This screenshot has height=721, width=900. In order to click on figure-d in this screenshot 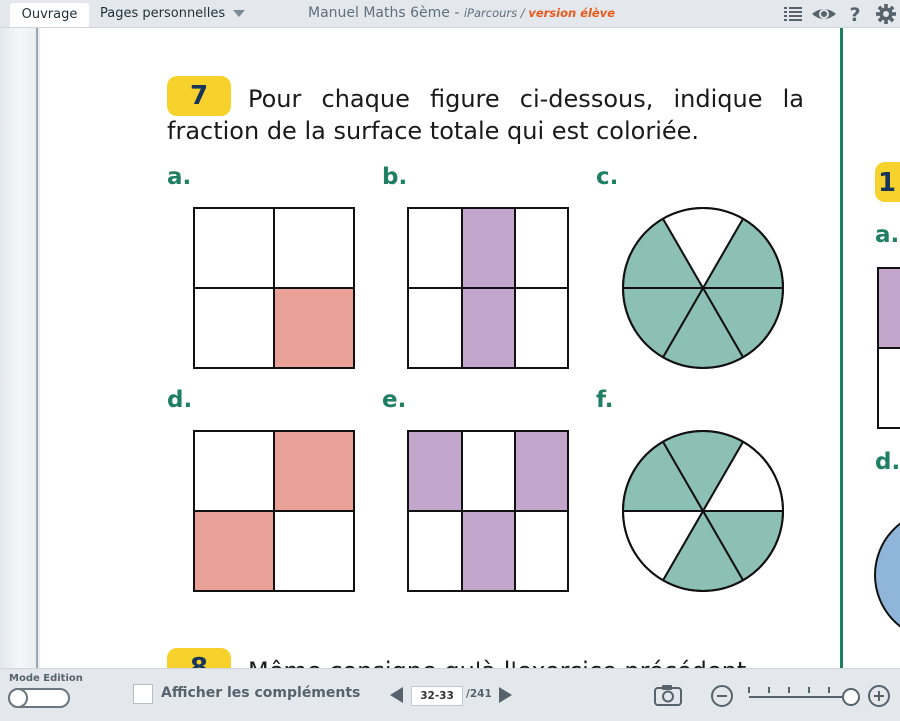, I will do `click(274, 511)`.